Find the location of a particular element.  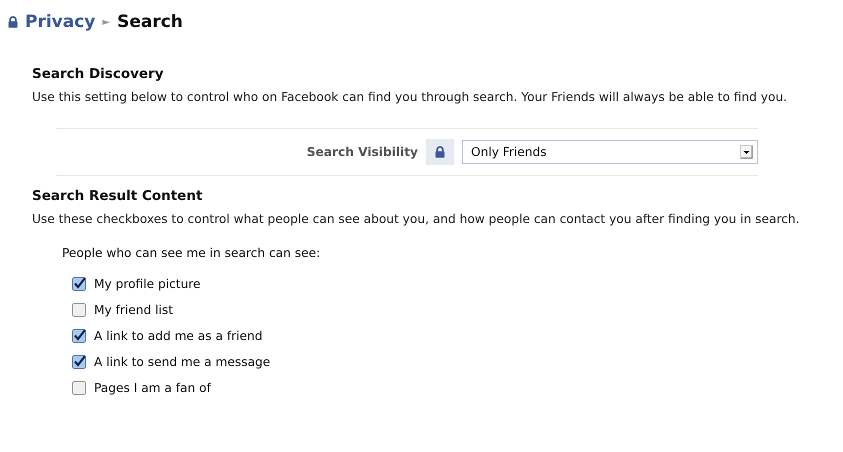

dropdown-arrow-icon is located at coordinates (746, 152).